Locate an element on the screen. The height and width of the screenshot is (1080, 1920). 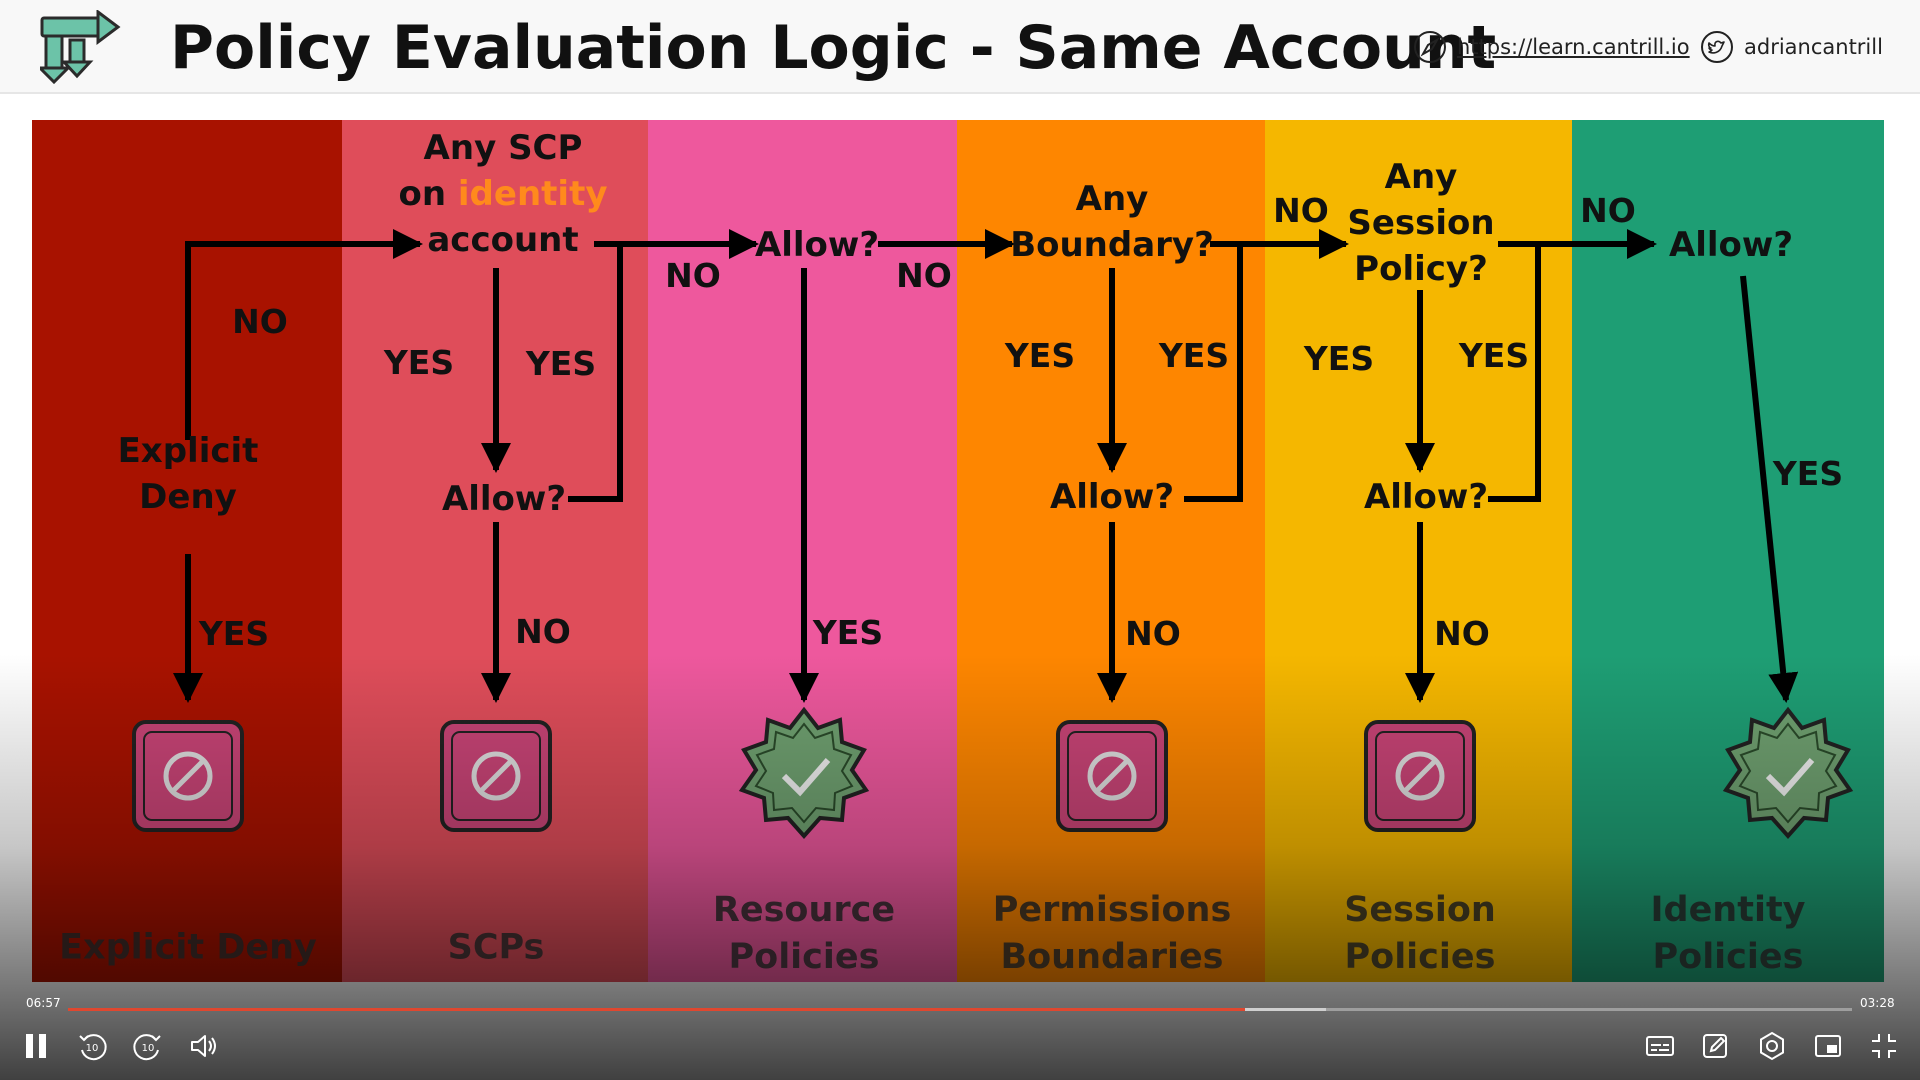
exit-fullscreen-icon is located at coordinates (1884, 1046).